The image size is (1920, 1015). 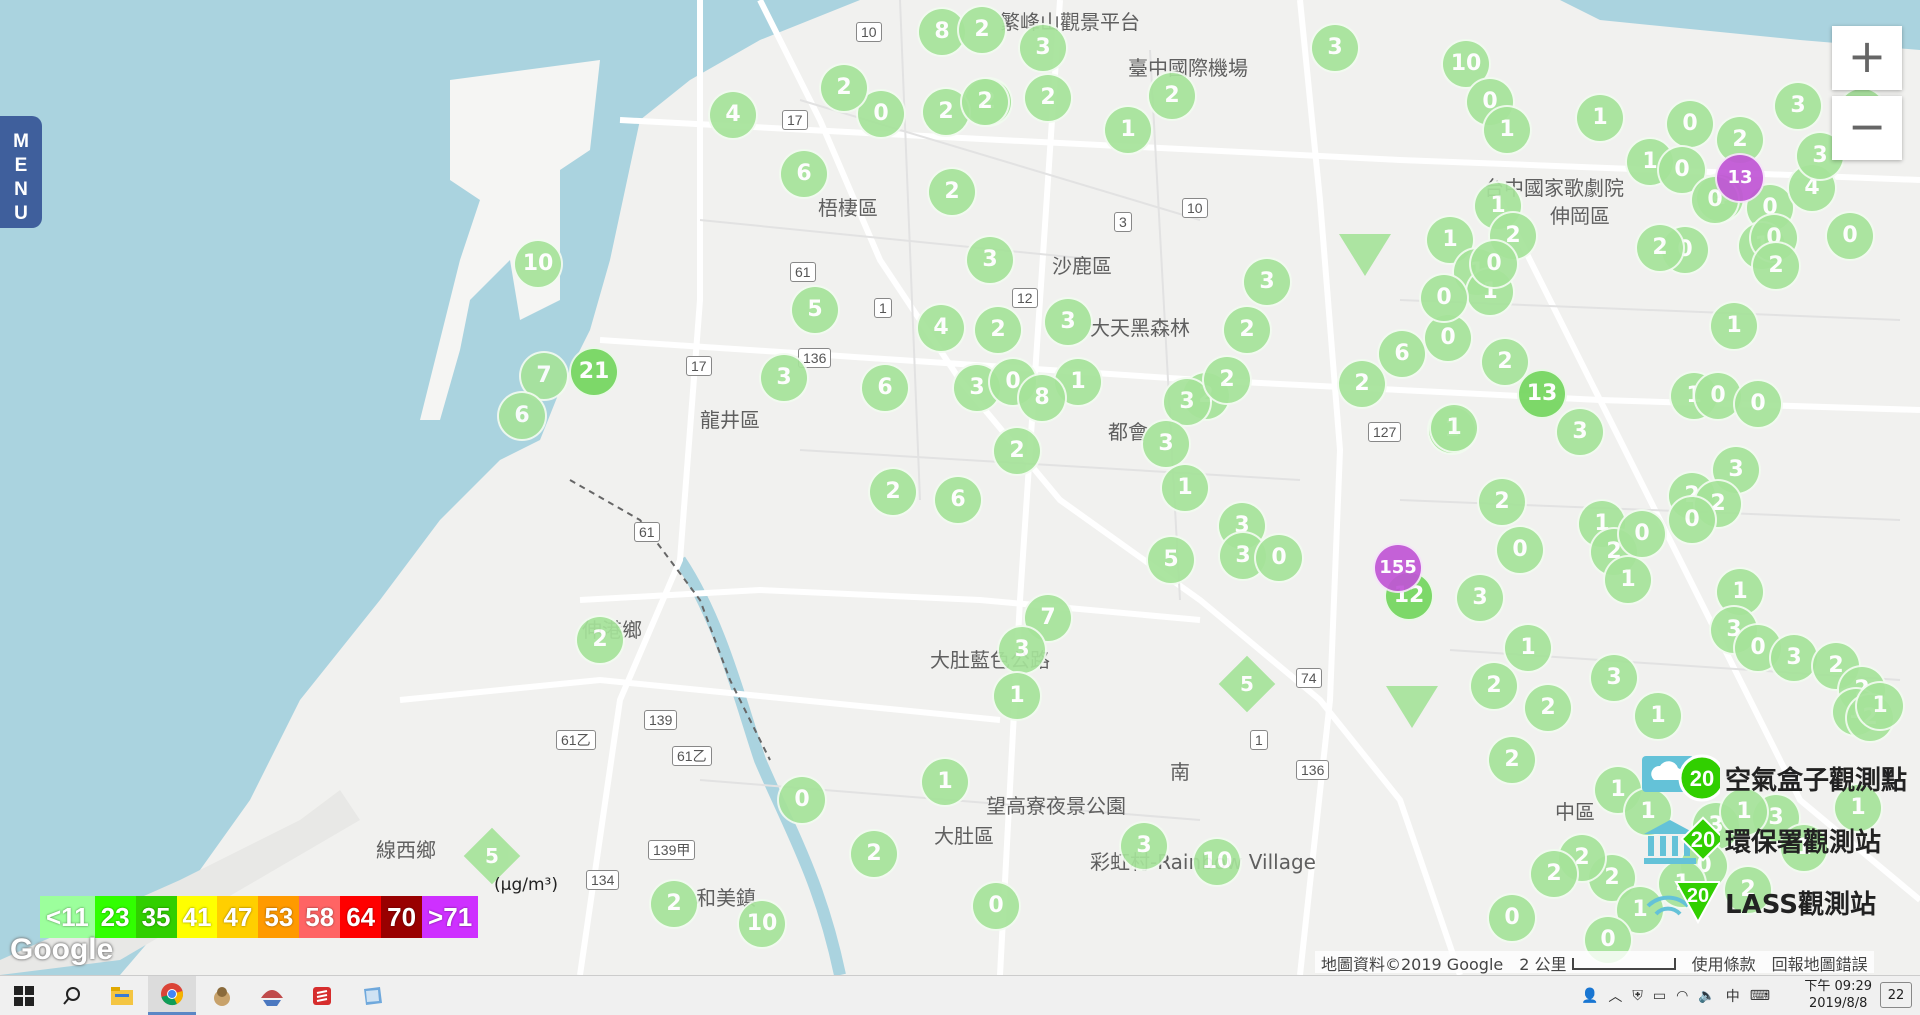 I want to click on file-explorer-icon, so click(x=122, y=995).